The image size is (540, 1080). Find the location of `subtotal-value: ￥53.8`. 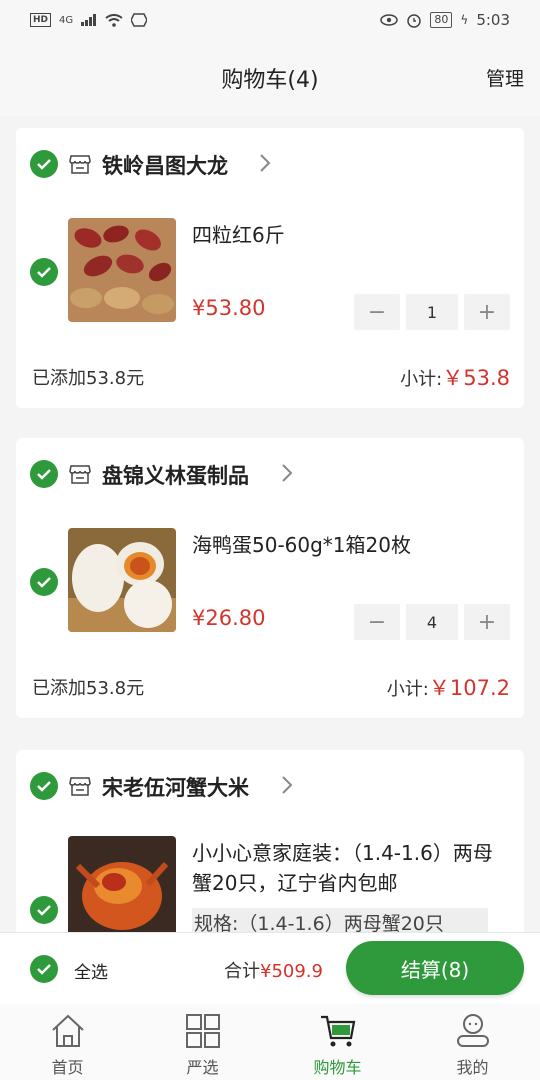

subtotal-value: ￥53.8 is located at coordinates (476, 378).